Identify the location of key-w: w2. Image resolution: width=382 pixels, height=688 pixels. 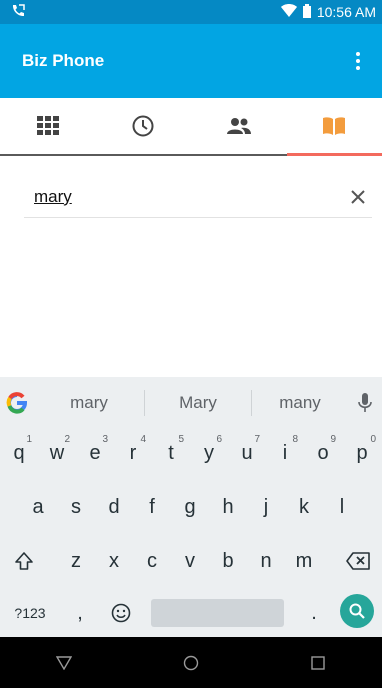
(57, 453).